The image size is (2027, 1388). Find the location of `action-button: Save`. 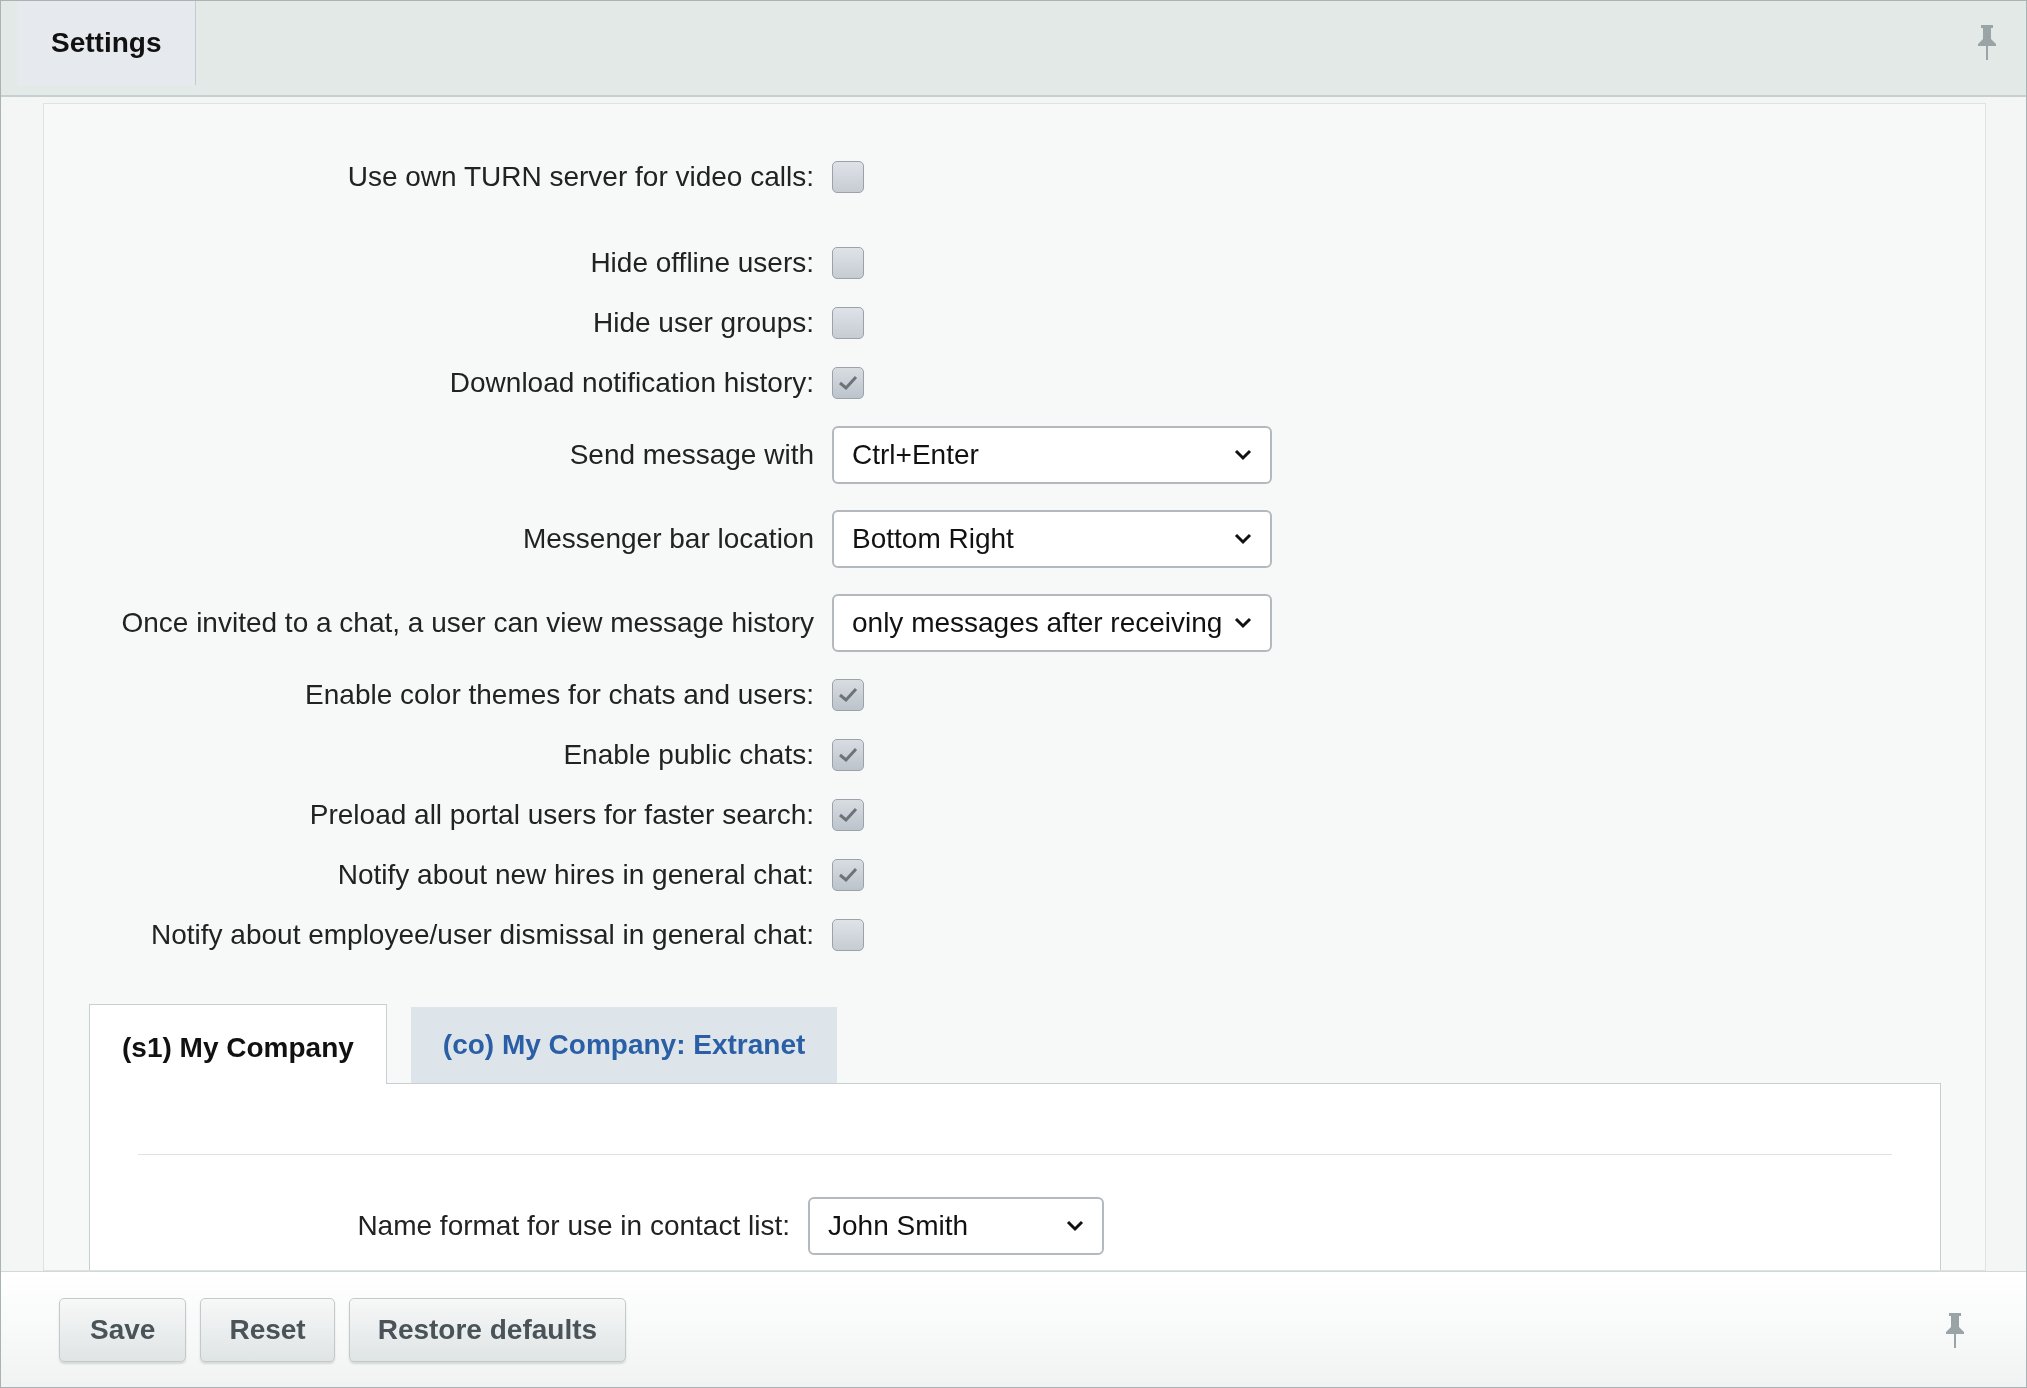

action-button: Save is located at coordinates (123, 1329).